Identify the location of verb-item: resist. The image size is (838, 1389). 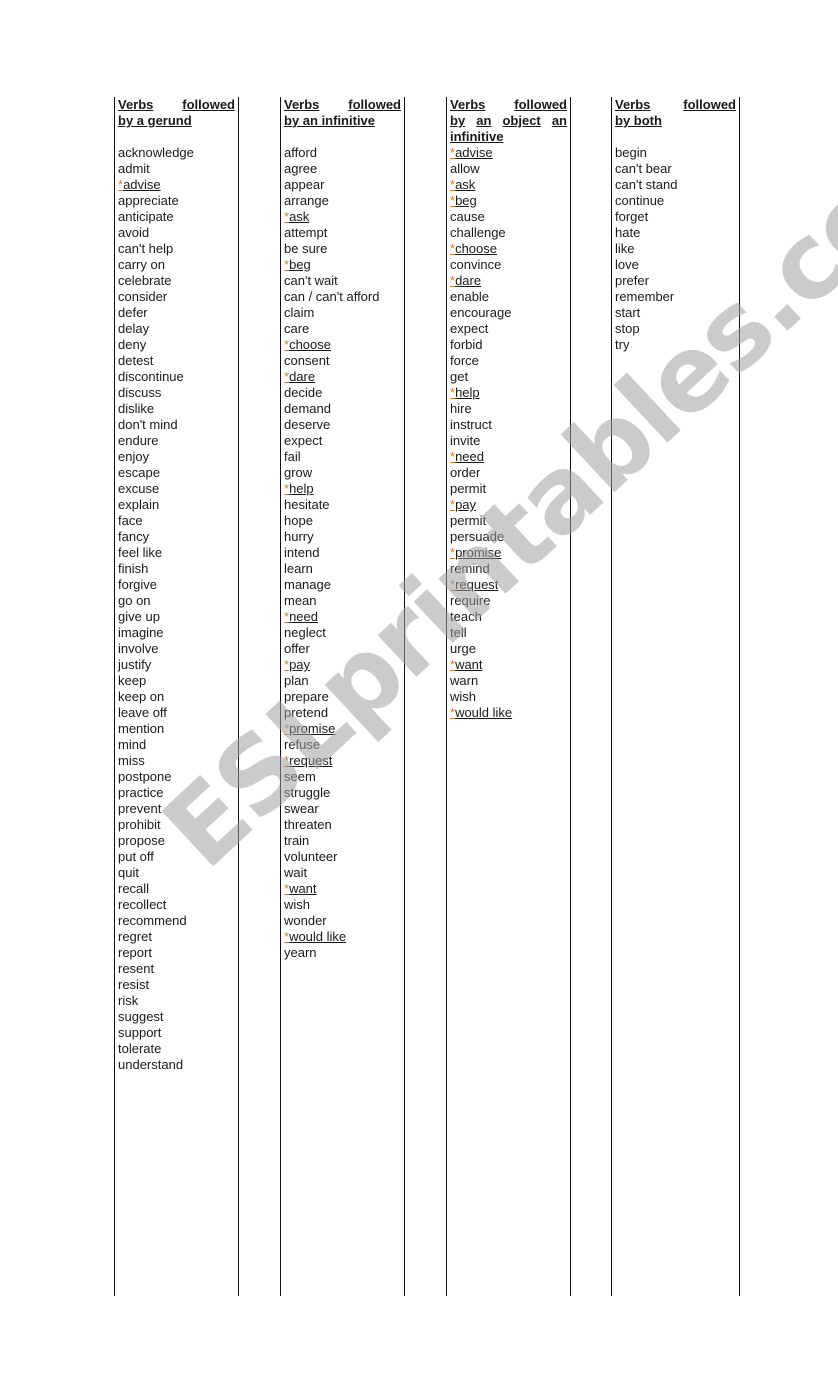
(134, 984).